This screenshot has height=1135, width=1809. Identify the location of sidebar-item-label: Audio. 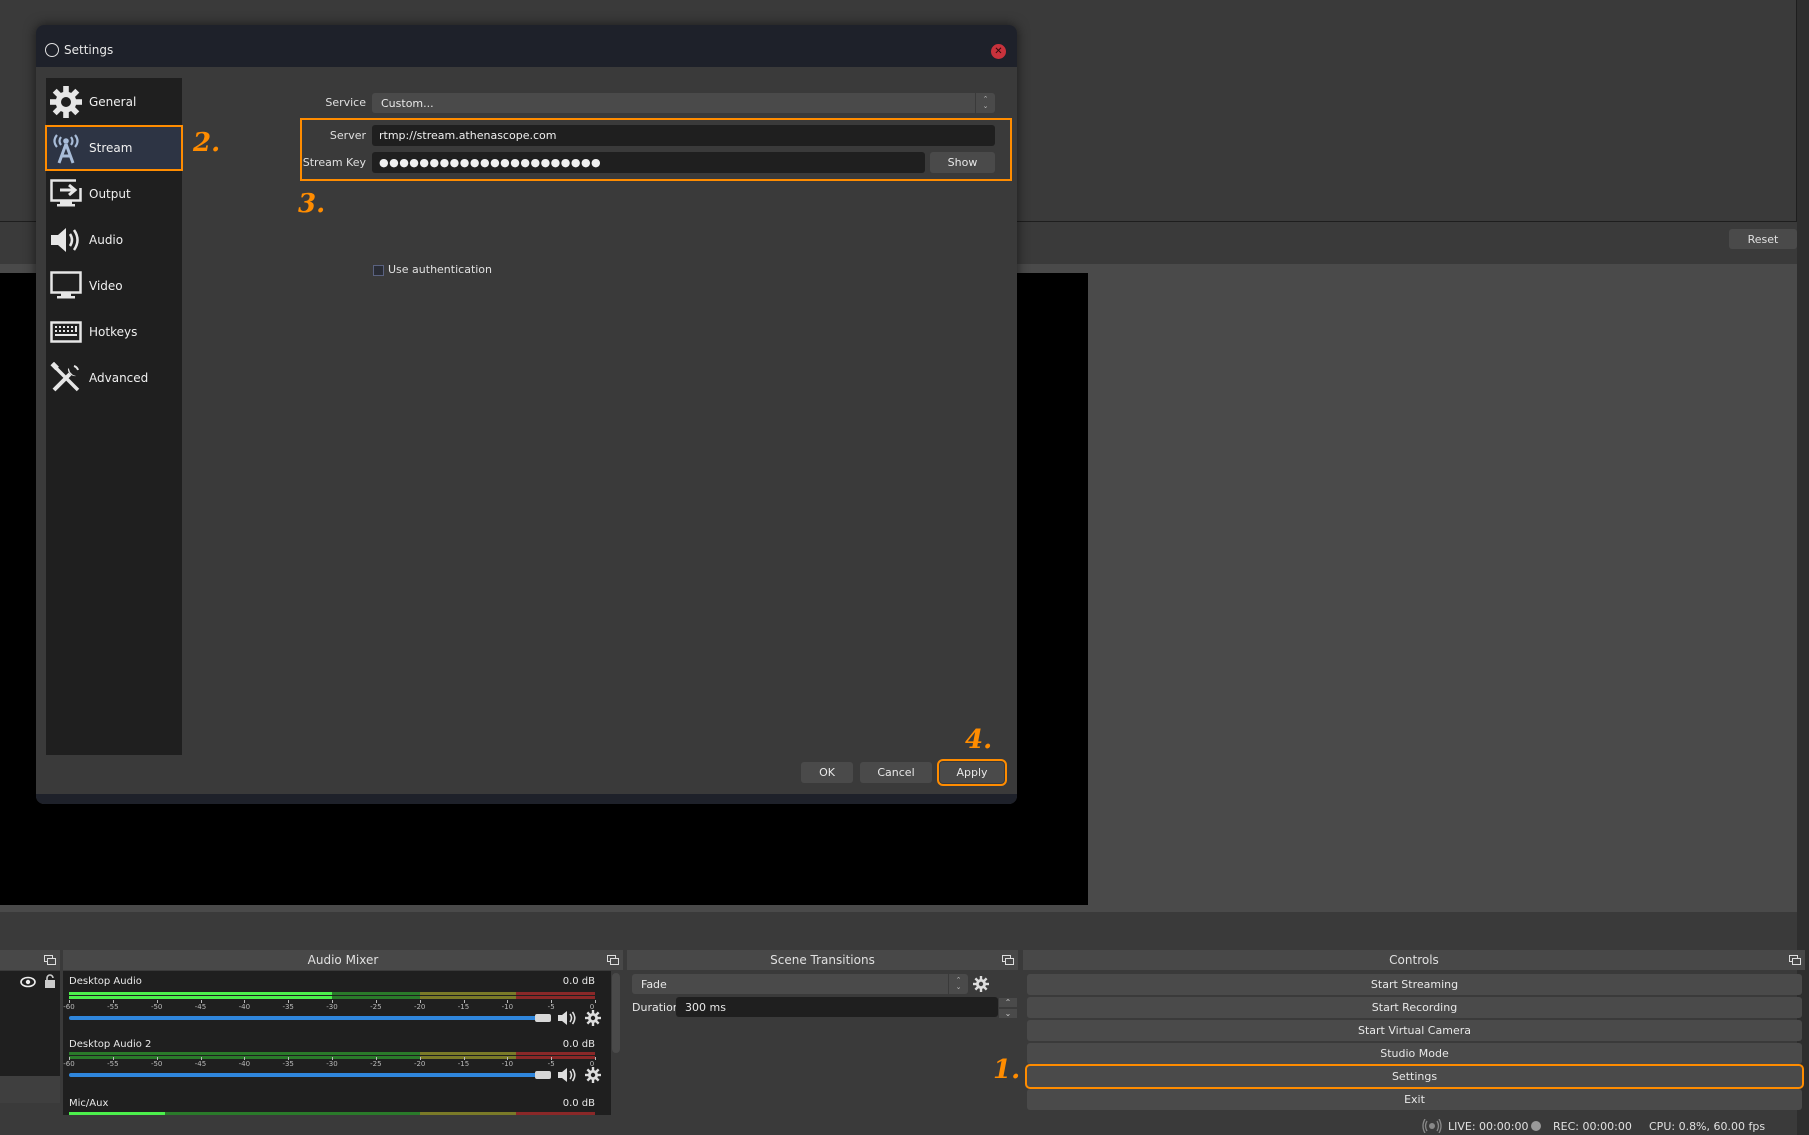
(106, 240).